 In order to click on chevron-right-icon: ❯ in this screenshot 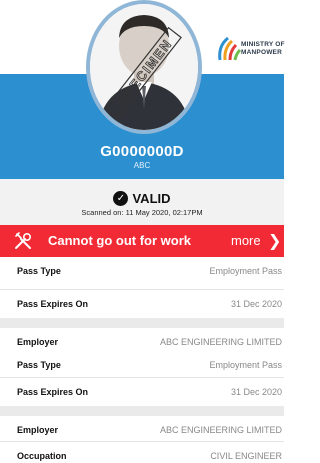, I will do `click(274, 241)`.